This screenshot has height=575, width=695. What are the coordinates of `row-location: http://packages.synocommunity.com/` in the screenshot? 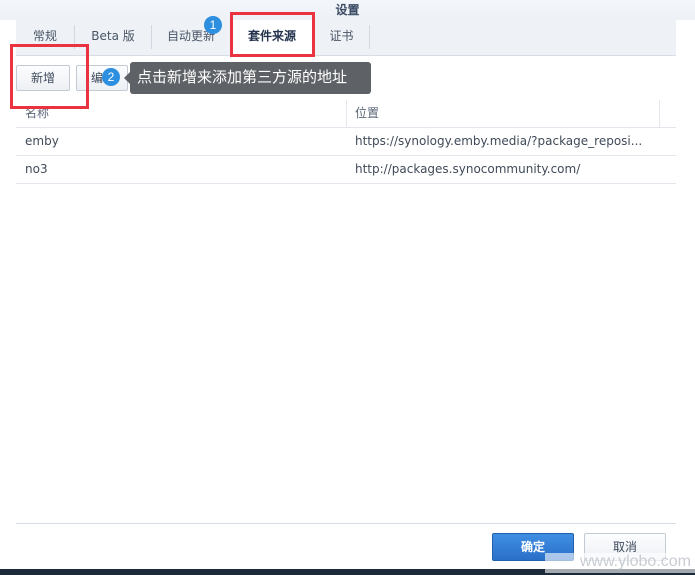 It's located at (468, 169).